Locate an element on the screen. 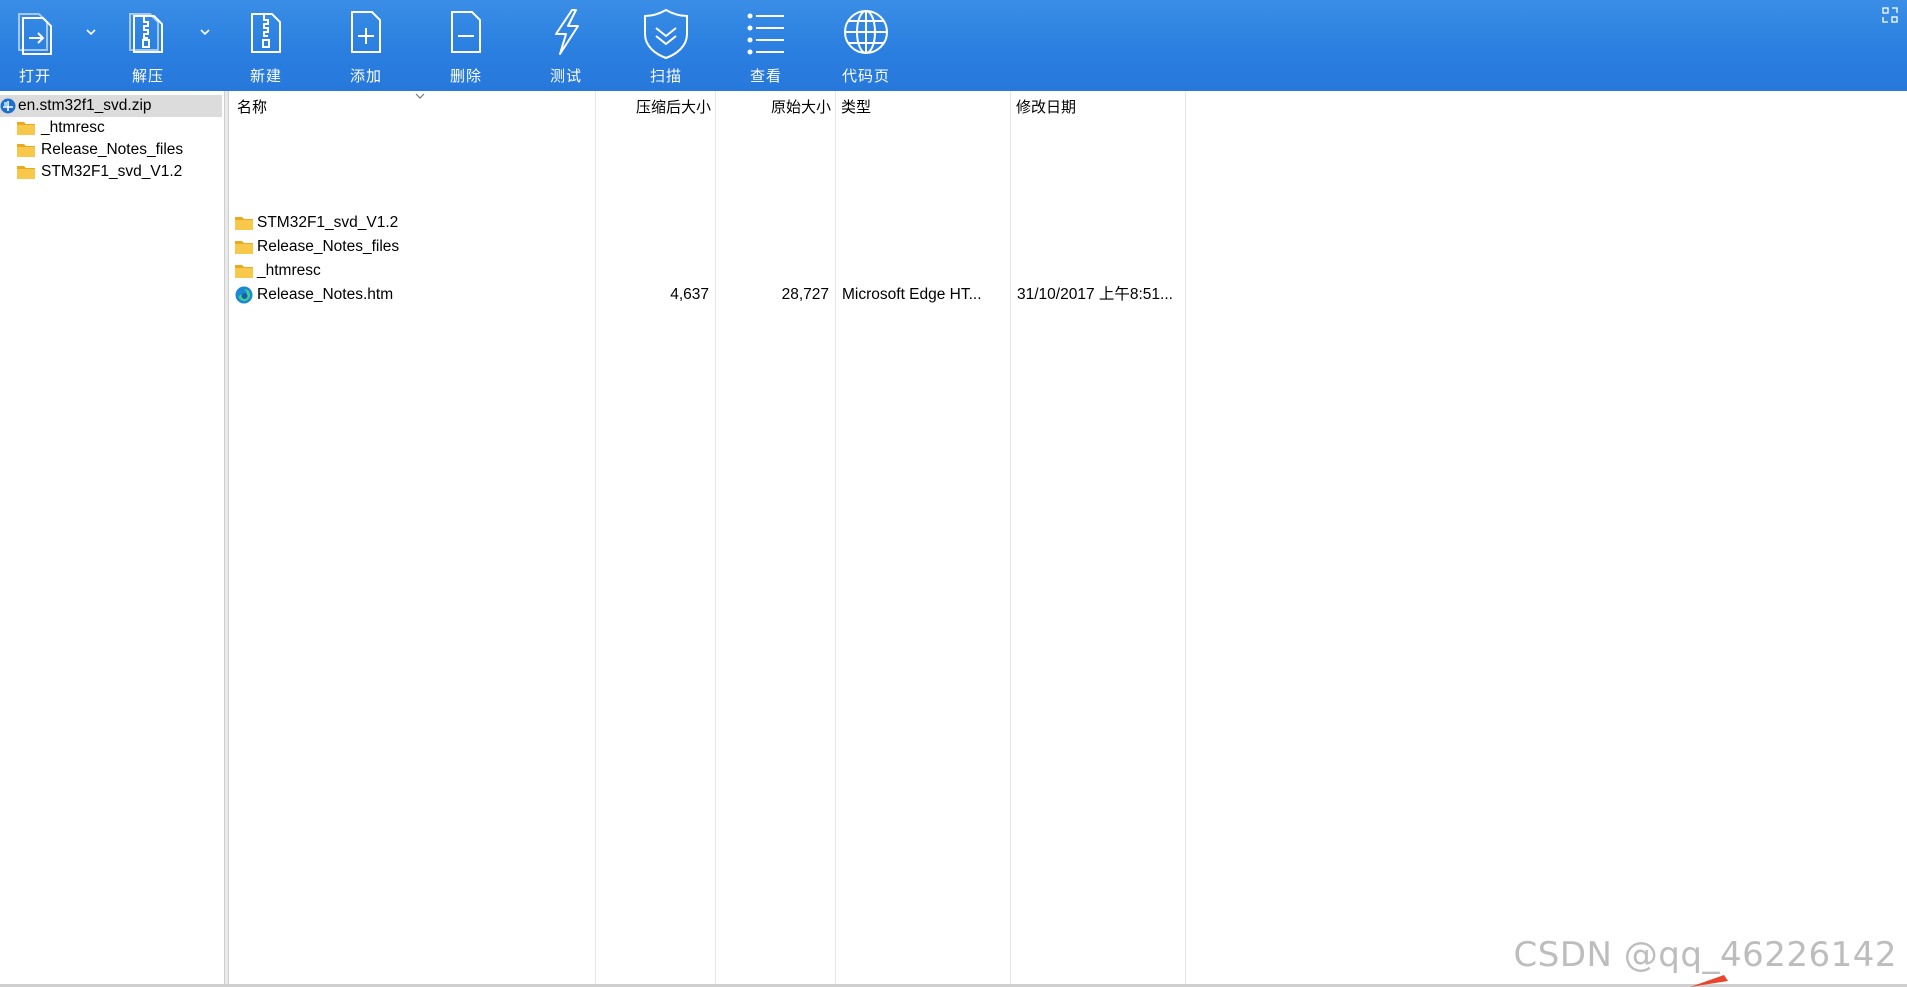 The width and height of the screenshot is (1907, 987). extract-button: 解压 is located at coordinates (148, 45).